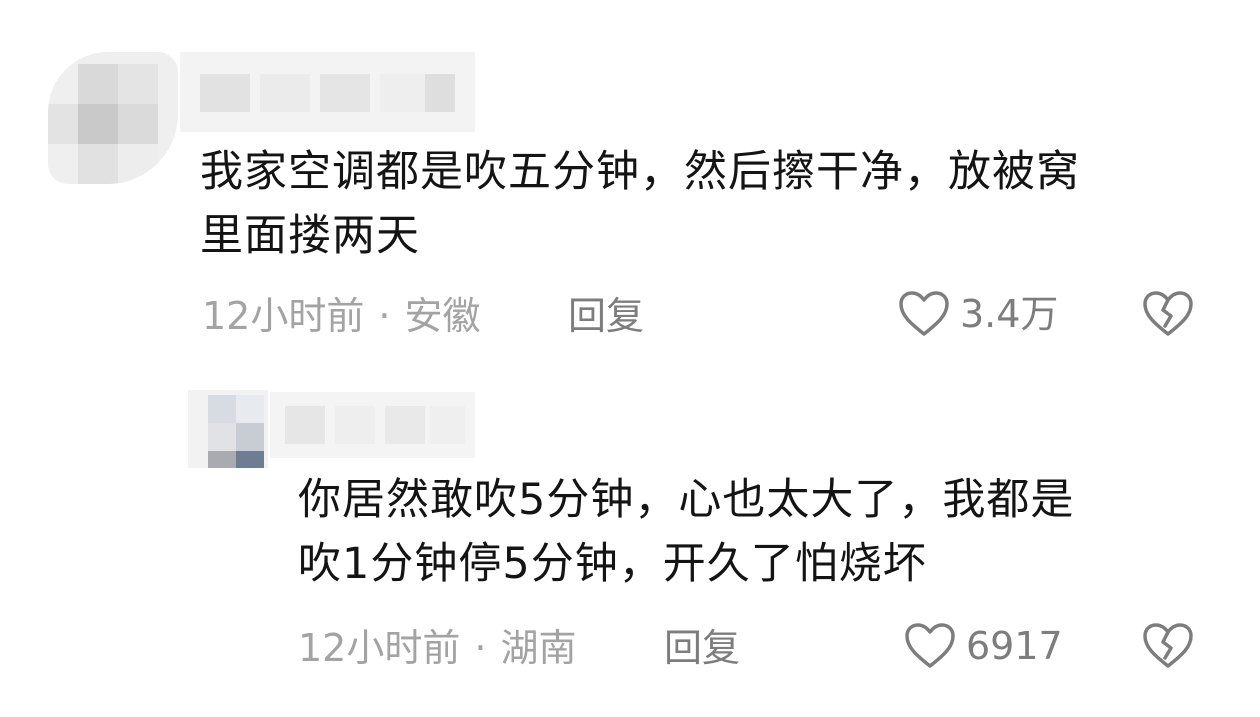 This screenshot has width=1260, height=717. I want to click on comment-meta: 12小时前 · 安徽, so click(341, 316).